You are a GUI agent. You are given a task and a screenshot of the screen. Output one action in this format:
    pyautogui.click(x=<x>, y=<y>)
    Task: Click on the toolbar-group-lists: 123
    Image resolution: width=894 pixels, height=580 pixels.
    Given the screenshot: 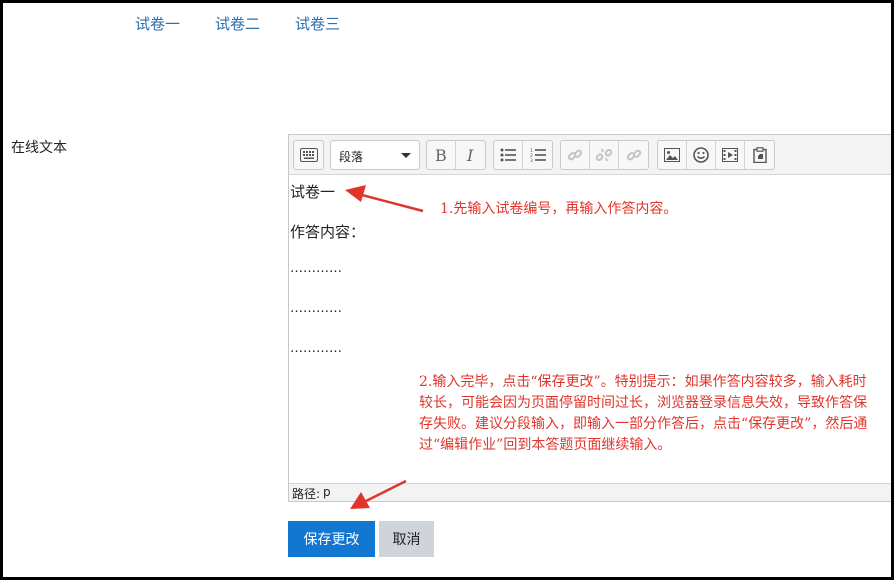 What is the action you would take?
    pyautogui.click(x=523, y=155)
    